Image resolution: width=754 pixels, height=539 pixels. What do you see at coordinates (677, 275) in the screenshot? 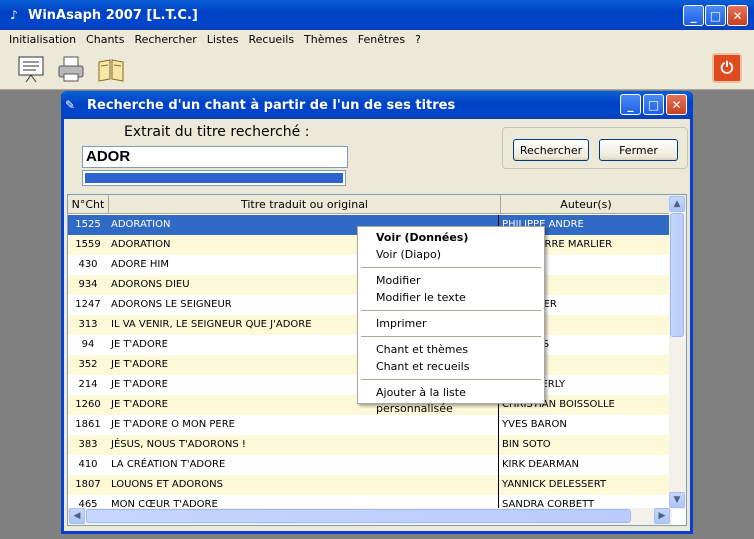
I see `vertical-scroll-thumb` at bounding box center [677, 275].